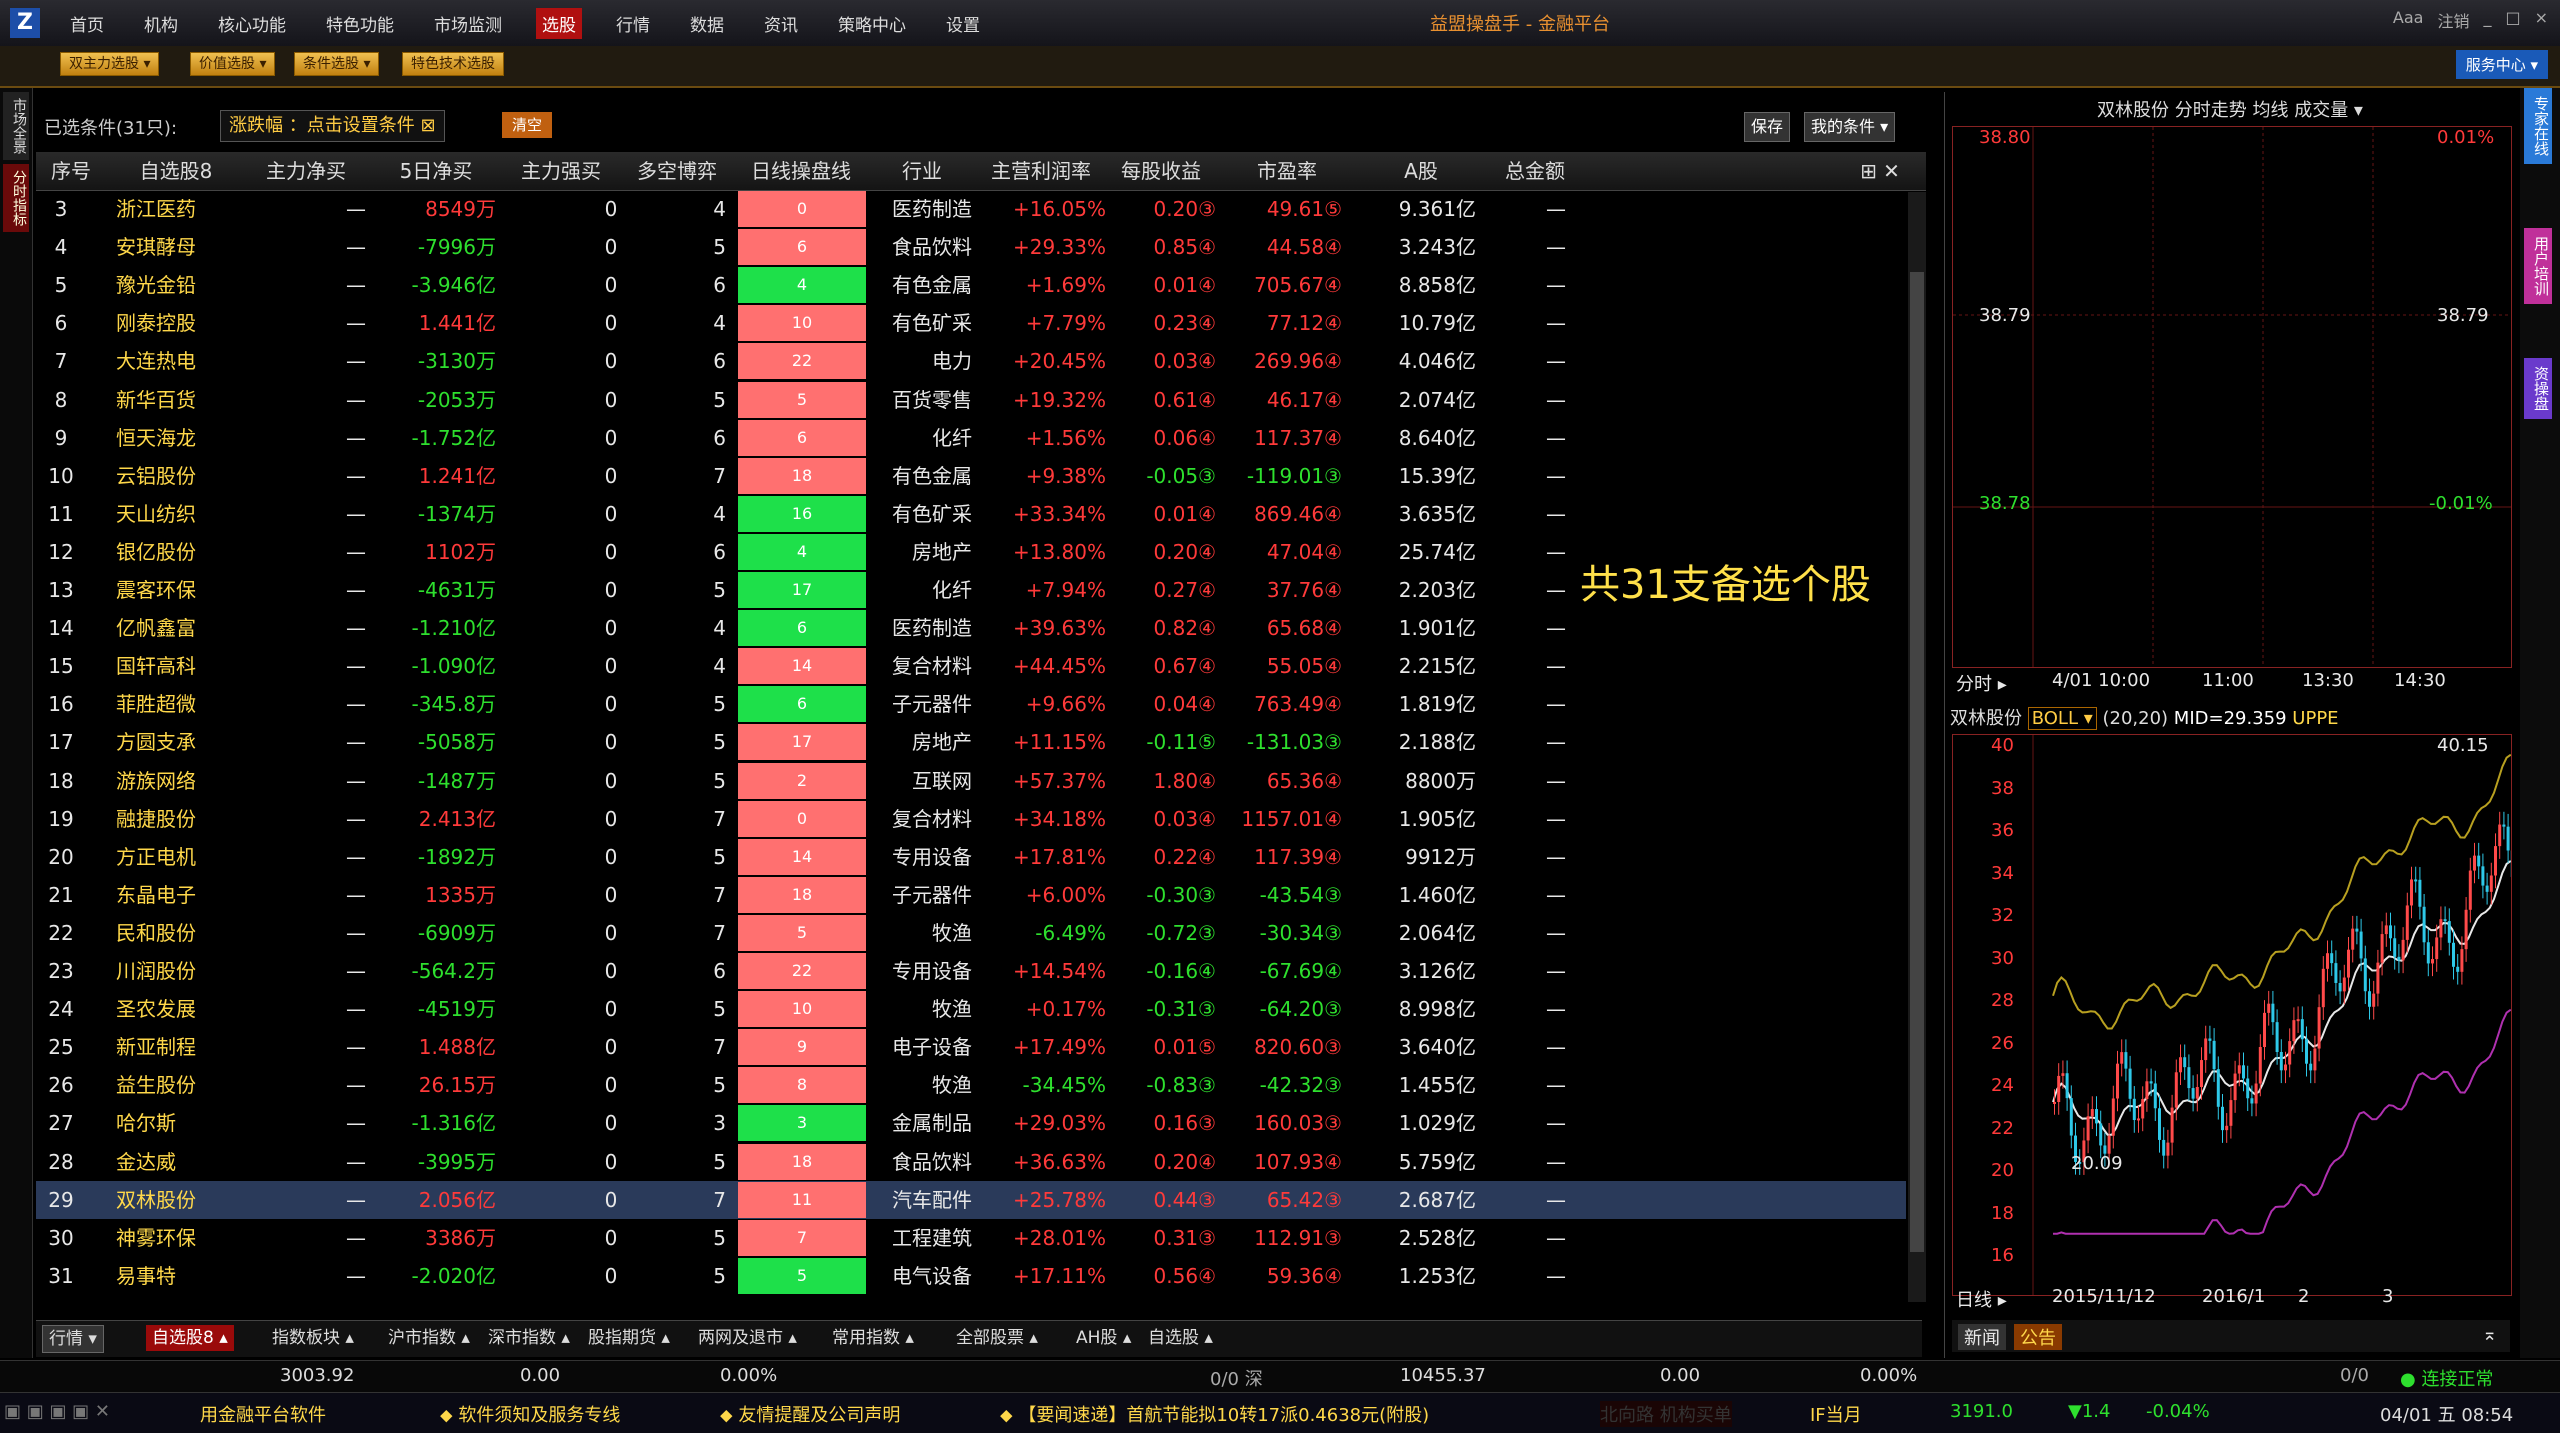 Image resolution: width=2560 pixels, height=1433 pixels. I want to click on bottom-tab: 自选股8 ▴, so click(190, 1338).